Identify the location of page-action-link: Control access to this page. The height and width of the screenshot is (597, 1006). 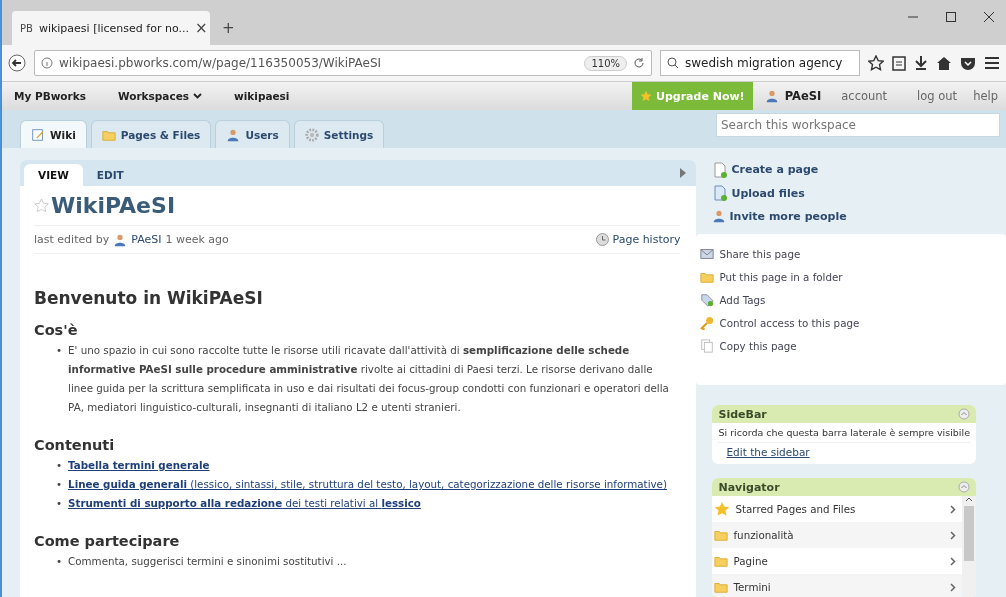
(851, 323).